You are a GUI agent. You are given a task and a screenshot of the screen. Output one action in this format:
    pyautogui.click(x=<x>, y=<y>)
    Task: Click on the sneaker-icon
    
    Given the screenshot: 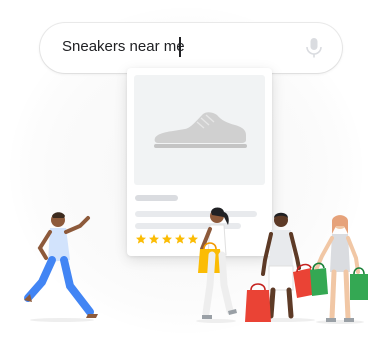 What is the action you would take?
    pyautogui.click(x=200, y=130)
    